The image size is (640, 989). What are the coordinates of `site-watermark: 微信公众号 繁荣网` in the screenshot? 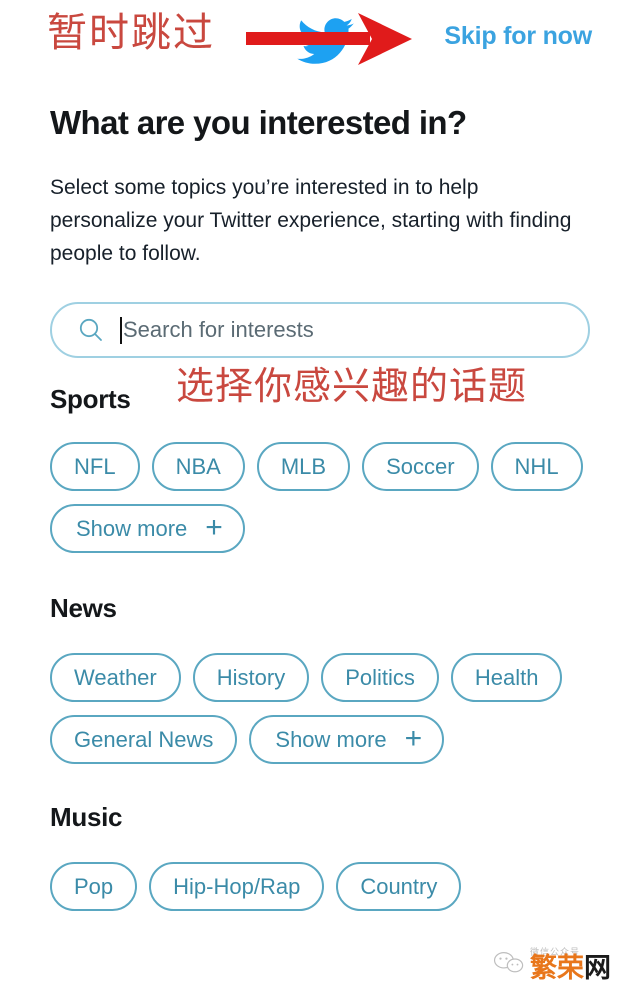 It's located at (561, 957).